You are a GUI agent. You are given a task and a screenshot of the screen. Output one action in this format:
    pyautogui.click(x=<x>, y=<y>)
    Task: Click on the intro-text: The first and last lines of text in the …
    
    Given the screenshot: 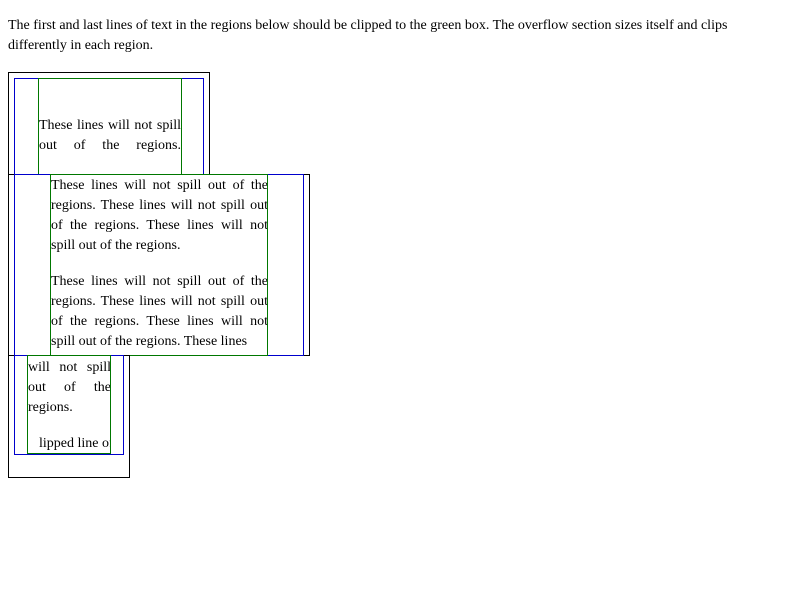 What is the action you would take?
    pyautogui.click(x=368, y=35)
    